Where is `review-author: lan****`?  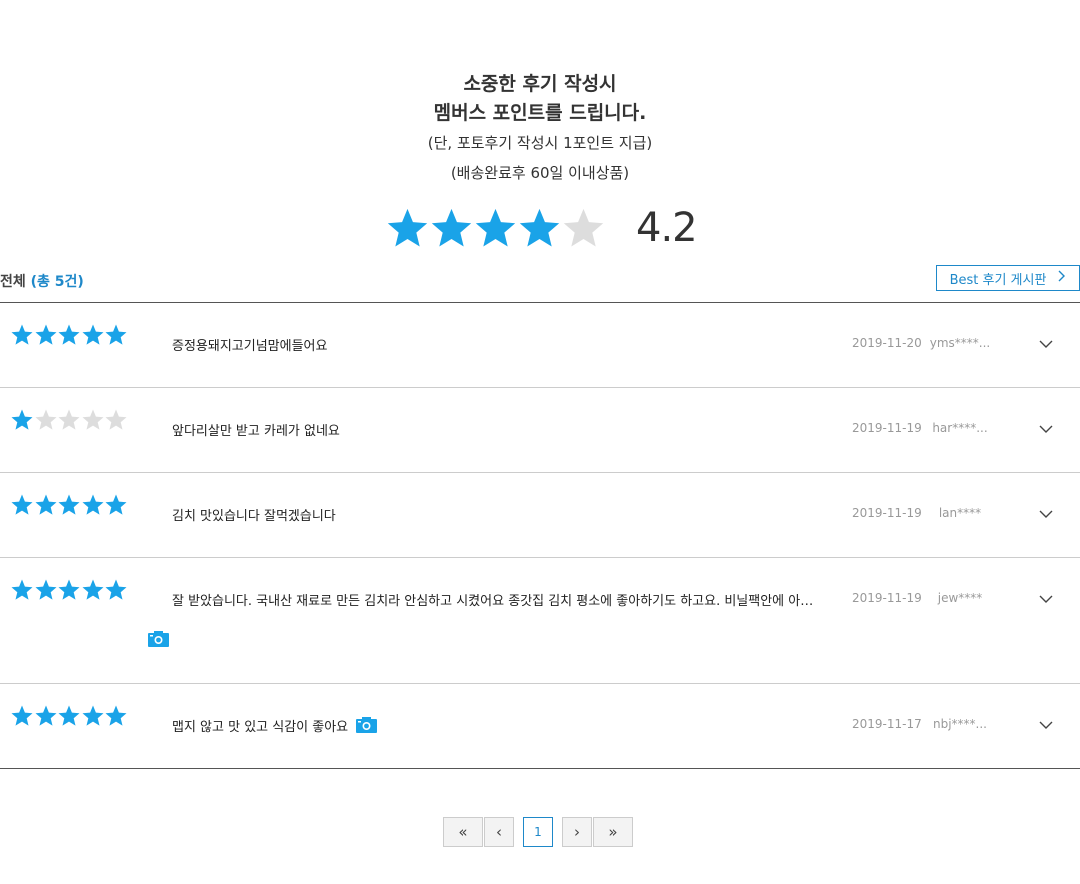 review-author: lan**** is located at coordinates (960, 513).